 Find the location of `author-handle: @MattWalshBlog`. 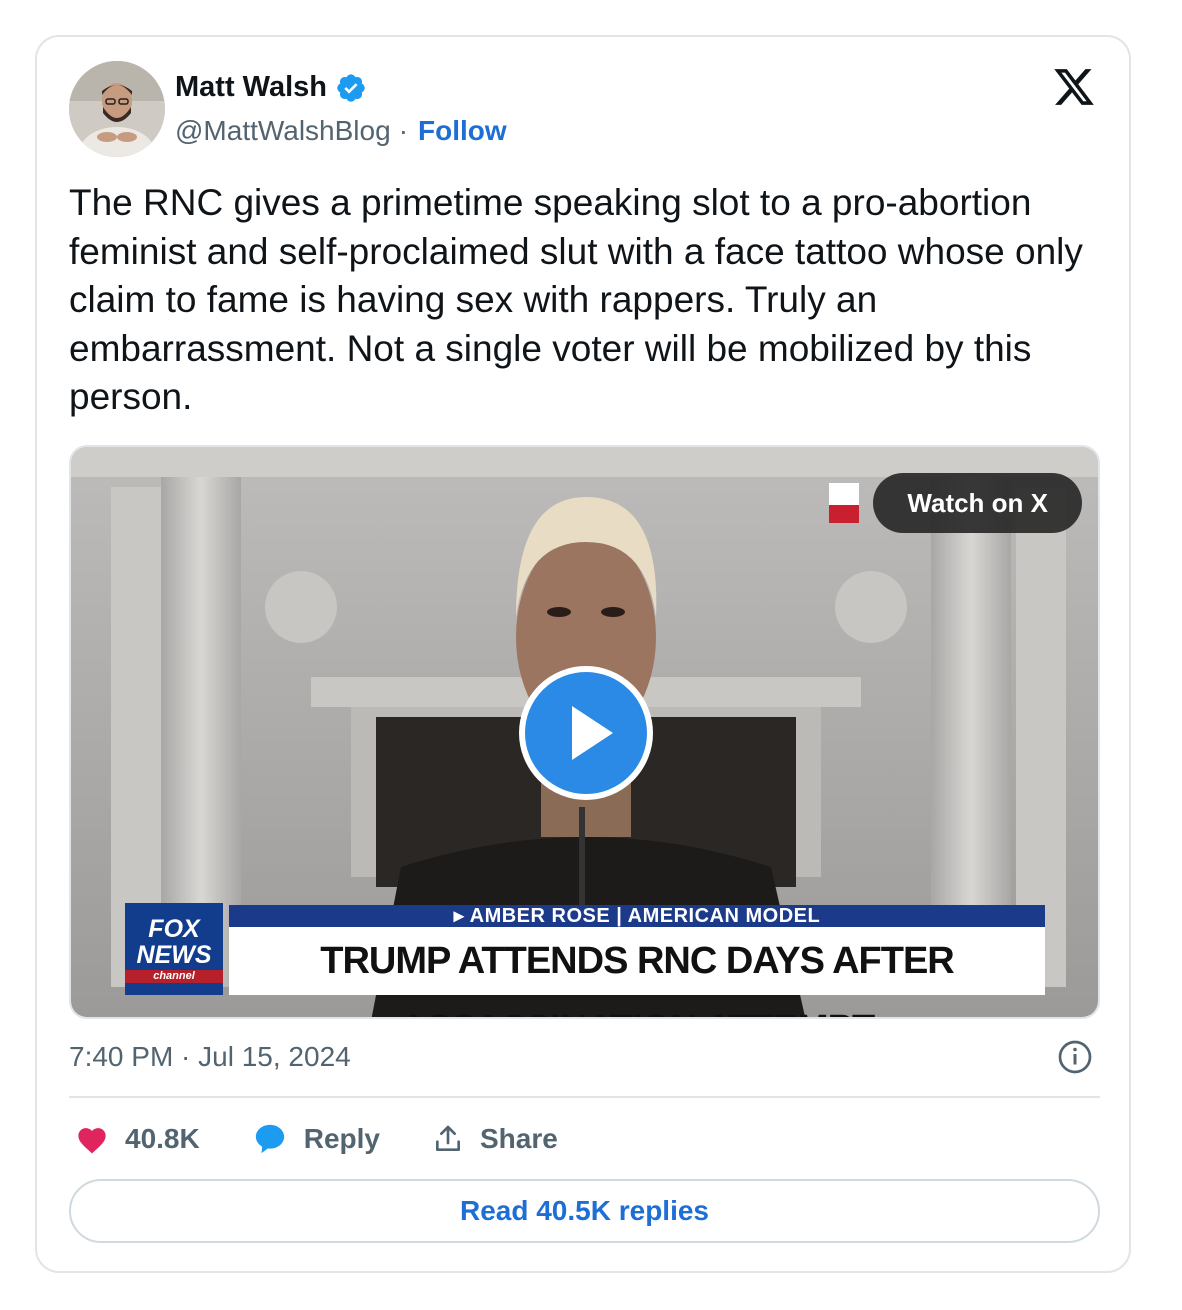

author-handle: @MattWalshBlog is located at coordinates (283, 131).